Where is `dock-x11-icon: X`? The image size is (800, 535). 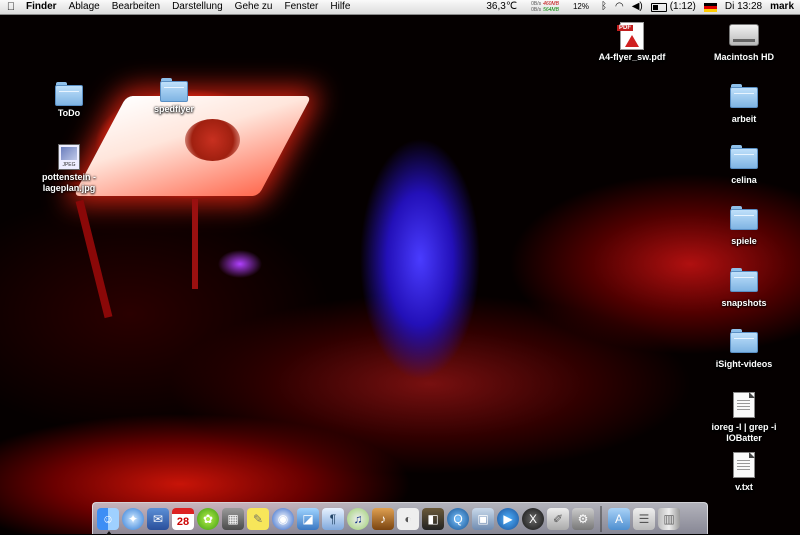 dock-x11-icon: X is located at coordinates (533, 518).